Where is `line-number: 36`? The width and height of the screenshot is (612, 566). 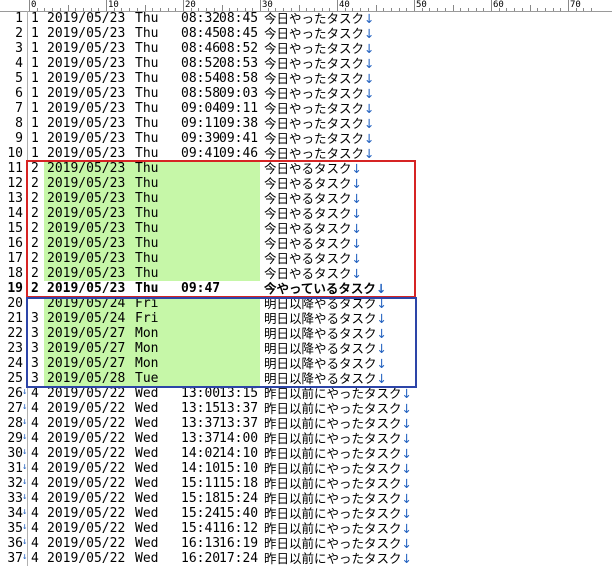 line-number: 36 is located at coordinates (15, 543).